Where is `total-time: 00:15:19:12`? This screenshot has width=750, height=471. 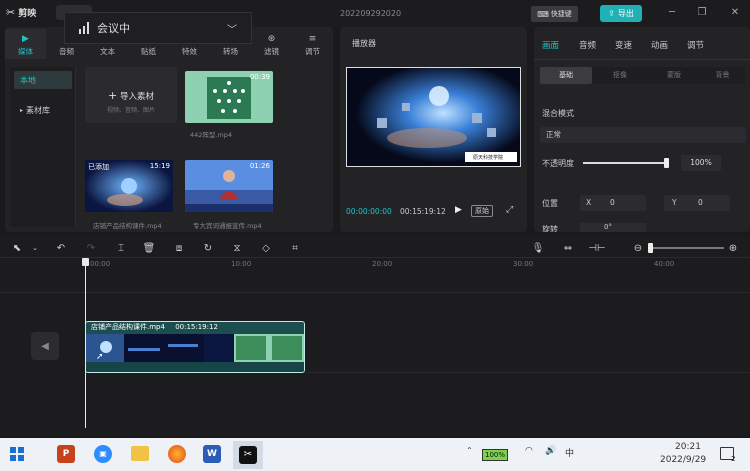 total-time: 00:15:19:12 is located at coordinates (423, 211).